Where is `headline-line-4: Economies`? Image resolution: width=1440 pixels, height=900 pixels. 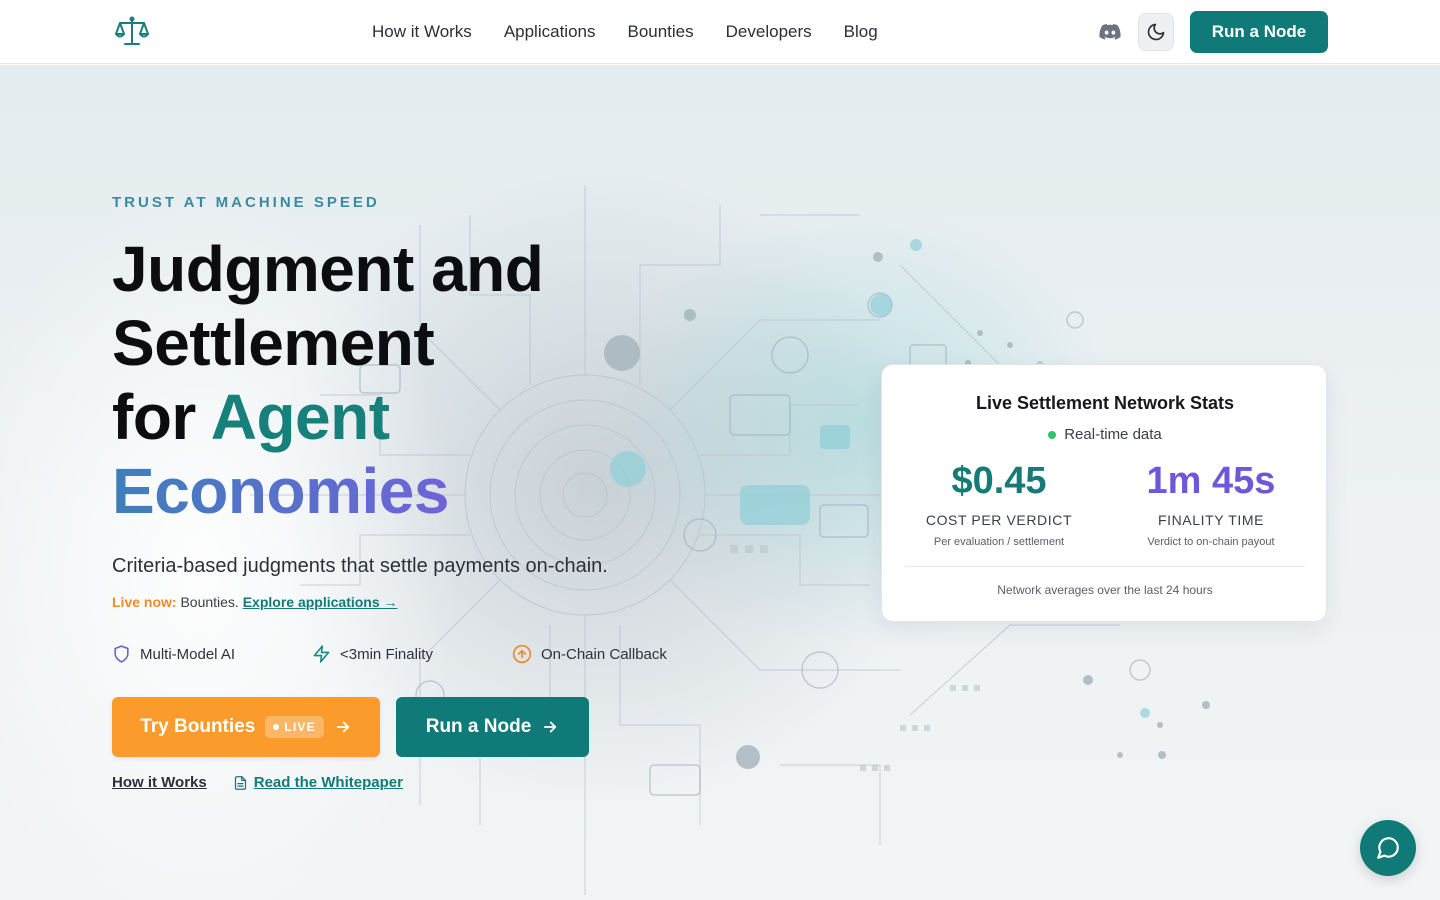
headline-line-4: Economies is located at coordinates (432, 491).